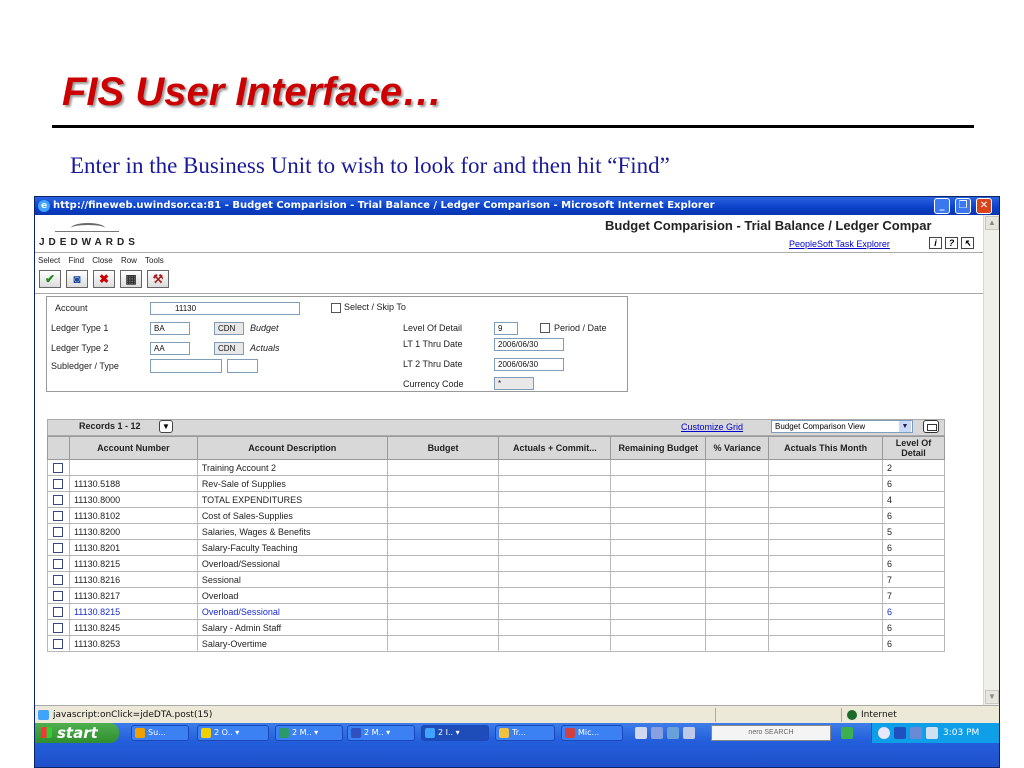 The image size is (1024, 768). What do you see at coordinates (984, 206) in the screenshot?
I see `window-close-button: ✕` at bounding box center [984, 206].